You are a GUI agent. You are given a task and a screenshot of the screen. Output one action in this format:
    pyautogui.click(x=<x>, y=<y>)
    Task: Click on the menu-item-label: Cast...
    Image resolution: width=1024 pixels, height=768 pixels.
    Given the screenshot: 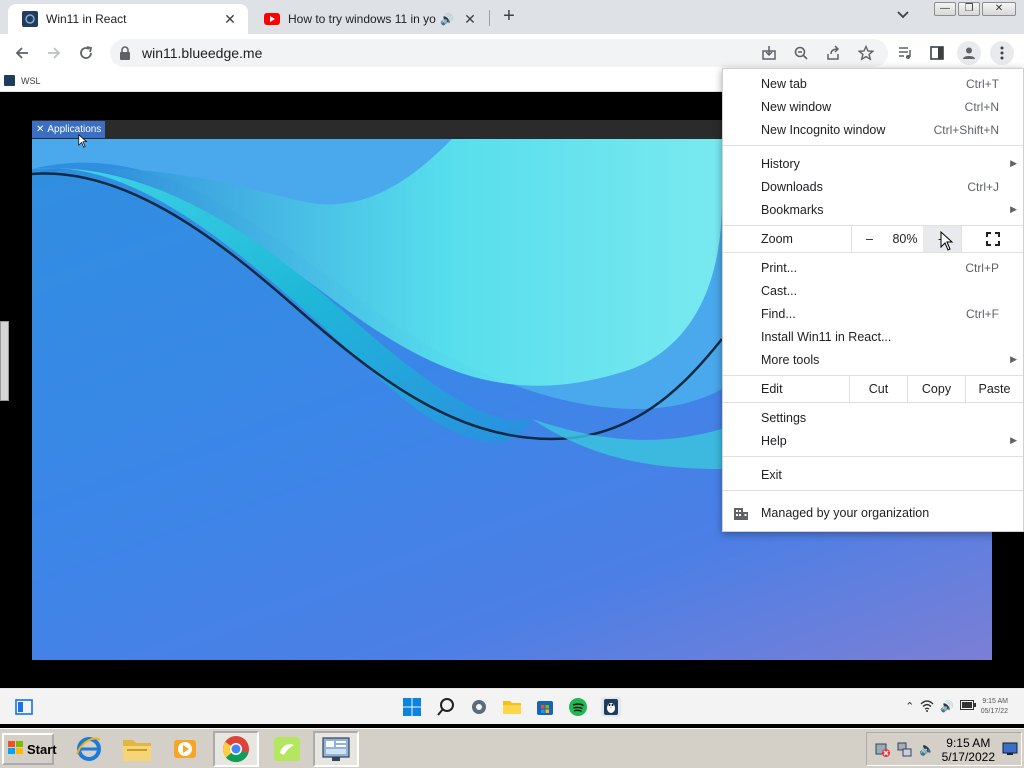 What is the action you would take?
    pyautogui.click(x=779, y=290)
    